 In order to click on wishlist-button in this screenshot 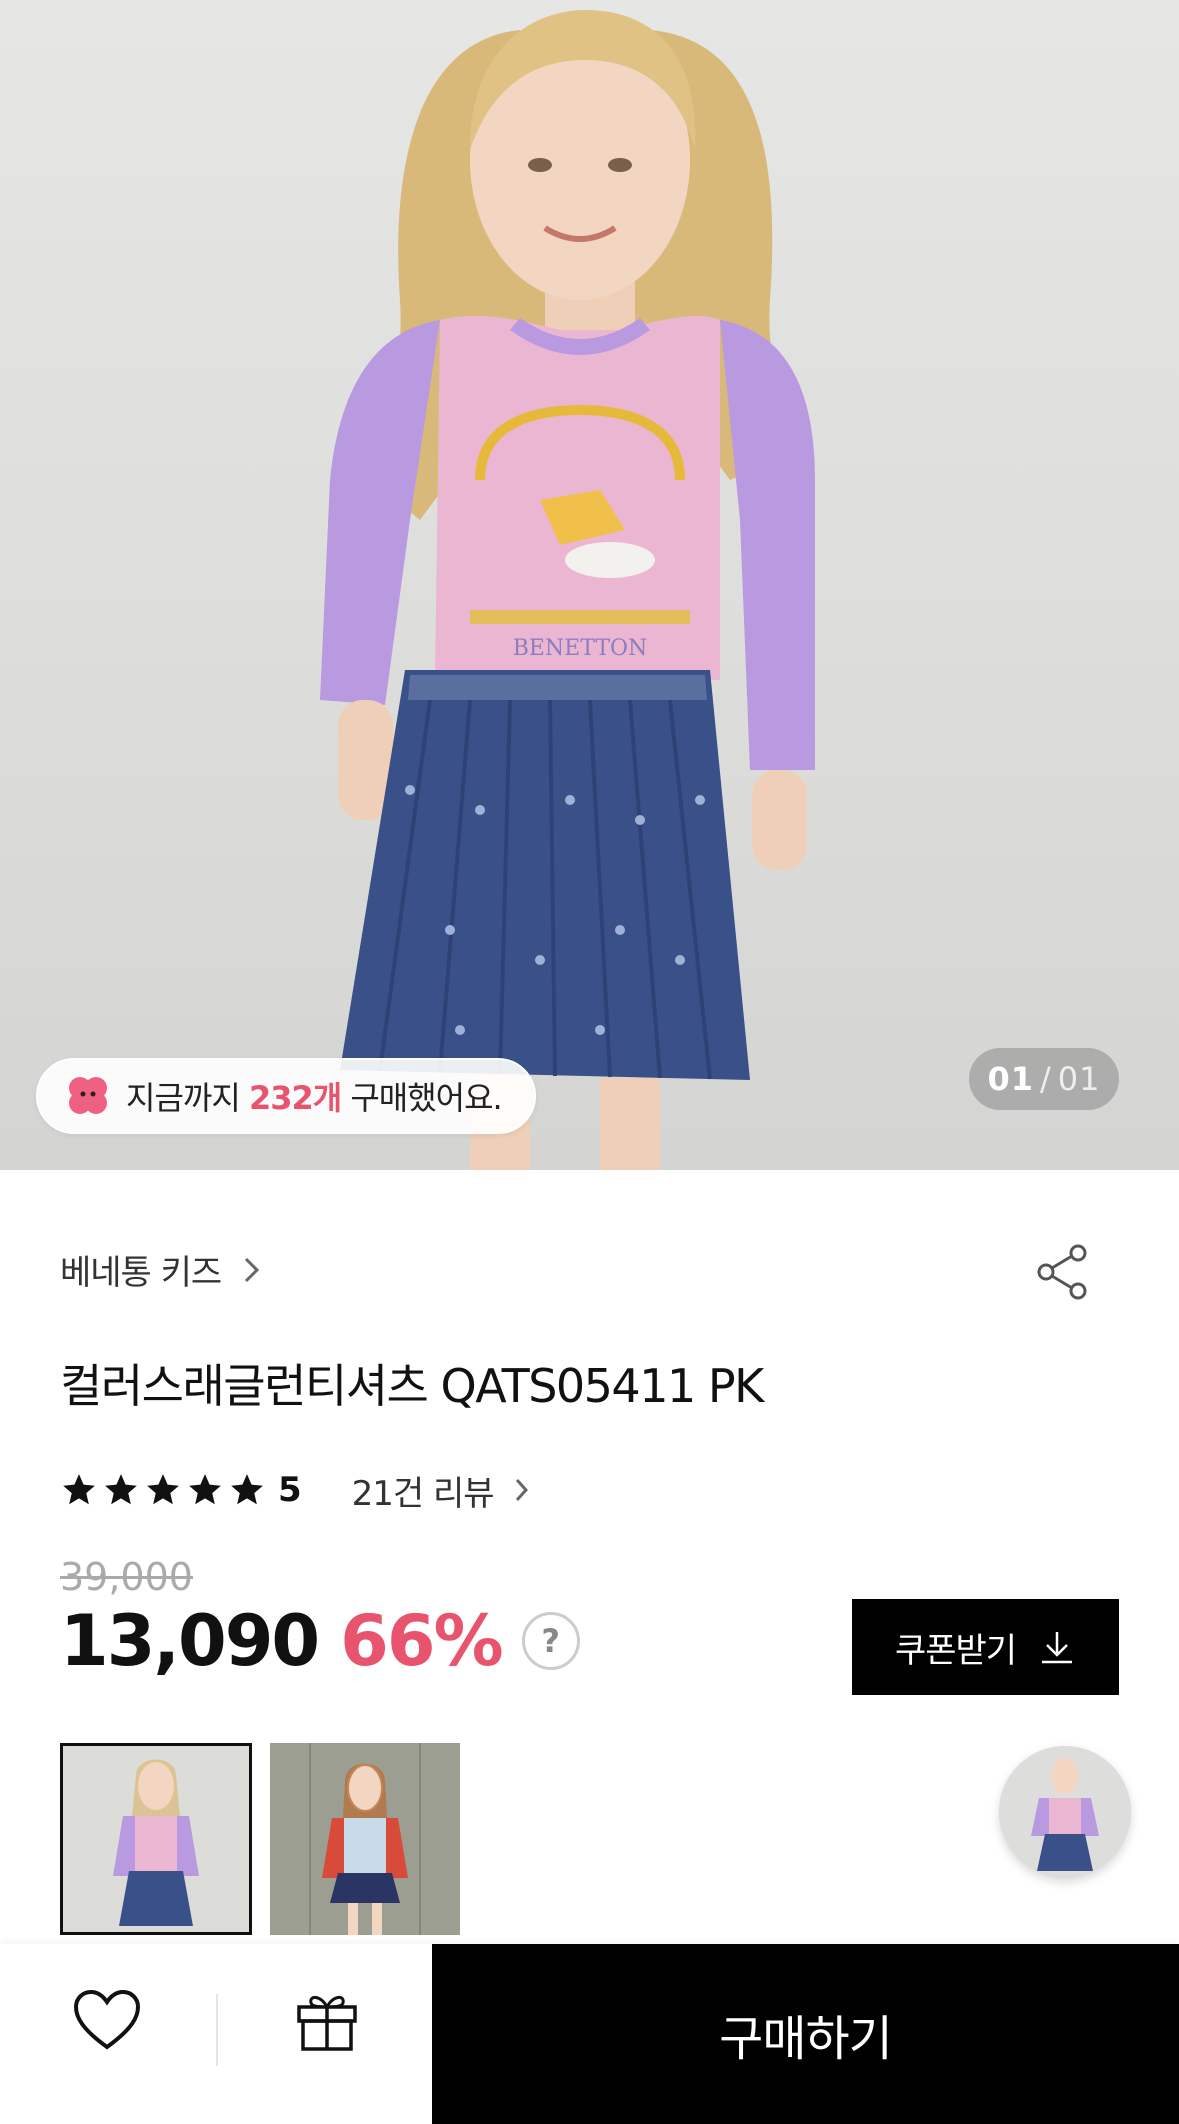, I will do `click(107, 2021)`.